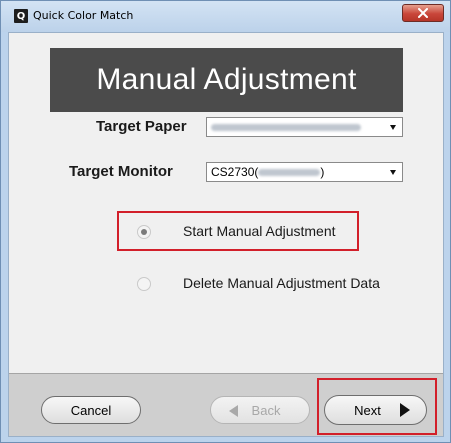 This screenshot has width=451, height=443. I want to click on app-logo-icon: Q, so click(21, 16).